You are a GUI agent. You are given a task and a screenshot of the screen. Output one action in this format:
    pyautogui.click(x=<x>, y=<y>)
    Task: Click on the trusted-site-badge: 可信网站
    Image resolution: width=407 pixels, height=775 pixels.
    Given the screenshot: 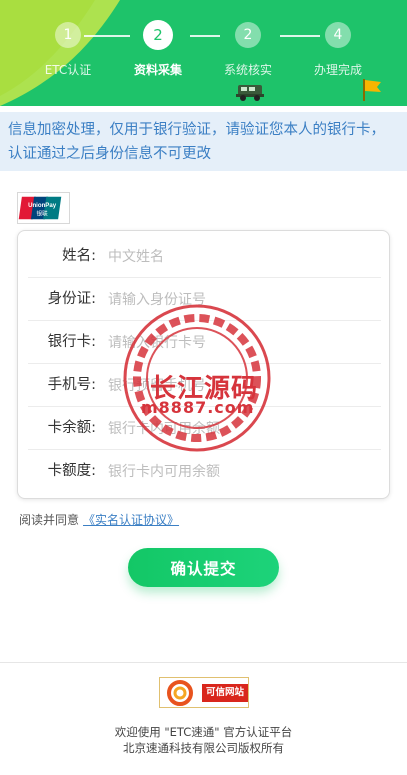 What is the action you would take?
    pyautogui.click(x=204, y=692)
    